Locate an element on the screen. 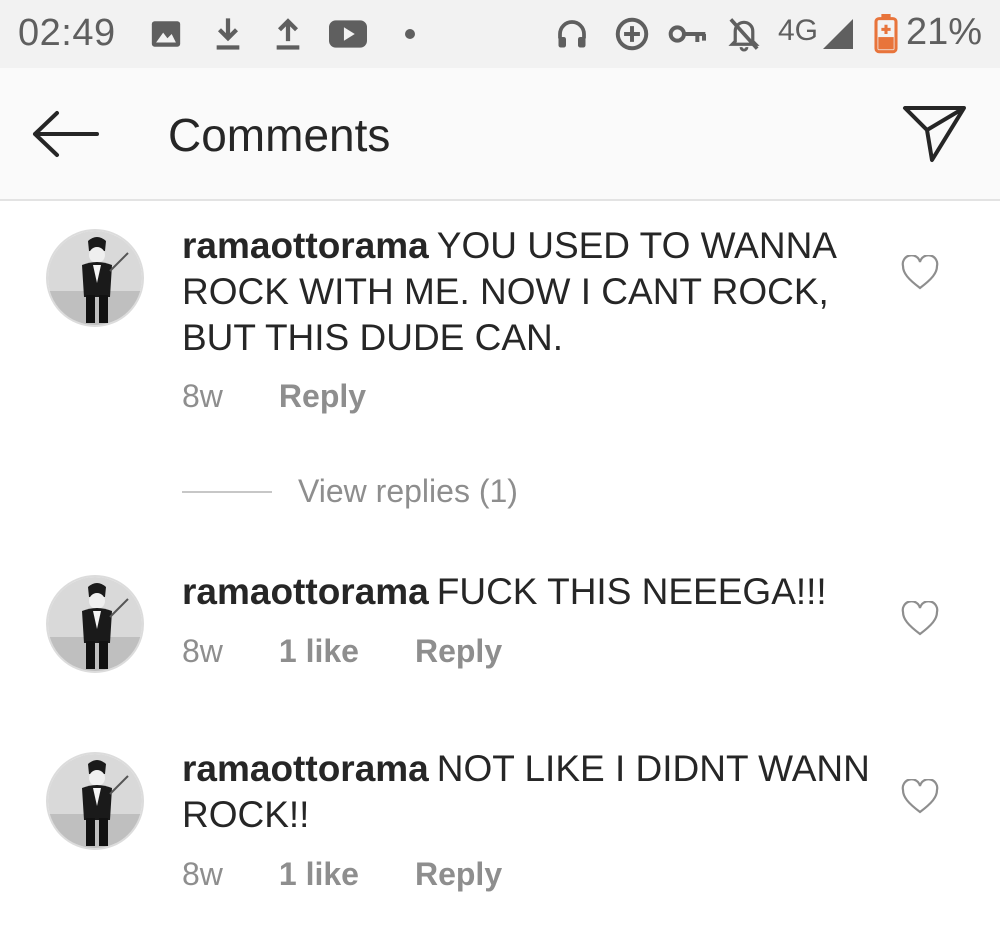 The width and height of the screenshot is (1000, 929). share-button is located at coordinates (935, 133).